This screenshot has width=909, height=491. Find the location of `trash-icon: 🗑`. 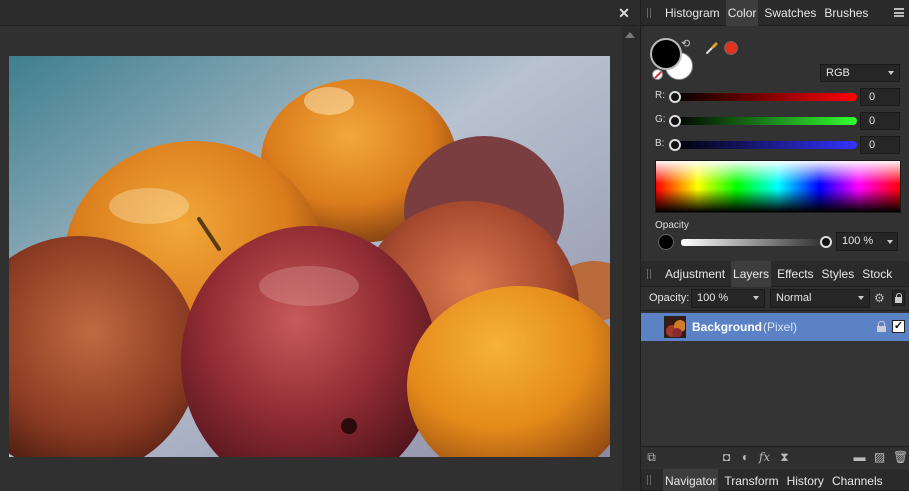

trash-icon: 🗑 is located at coordinates (900, 457).